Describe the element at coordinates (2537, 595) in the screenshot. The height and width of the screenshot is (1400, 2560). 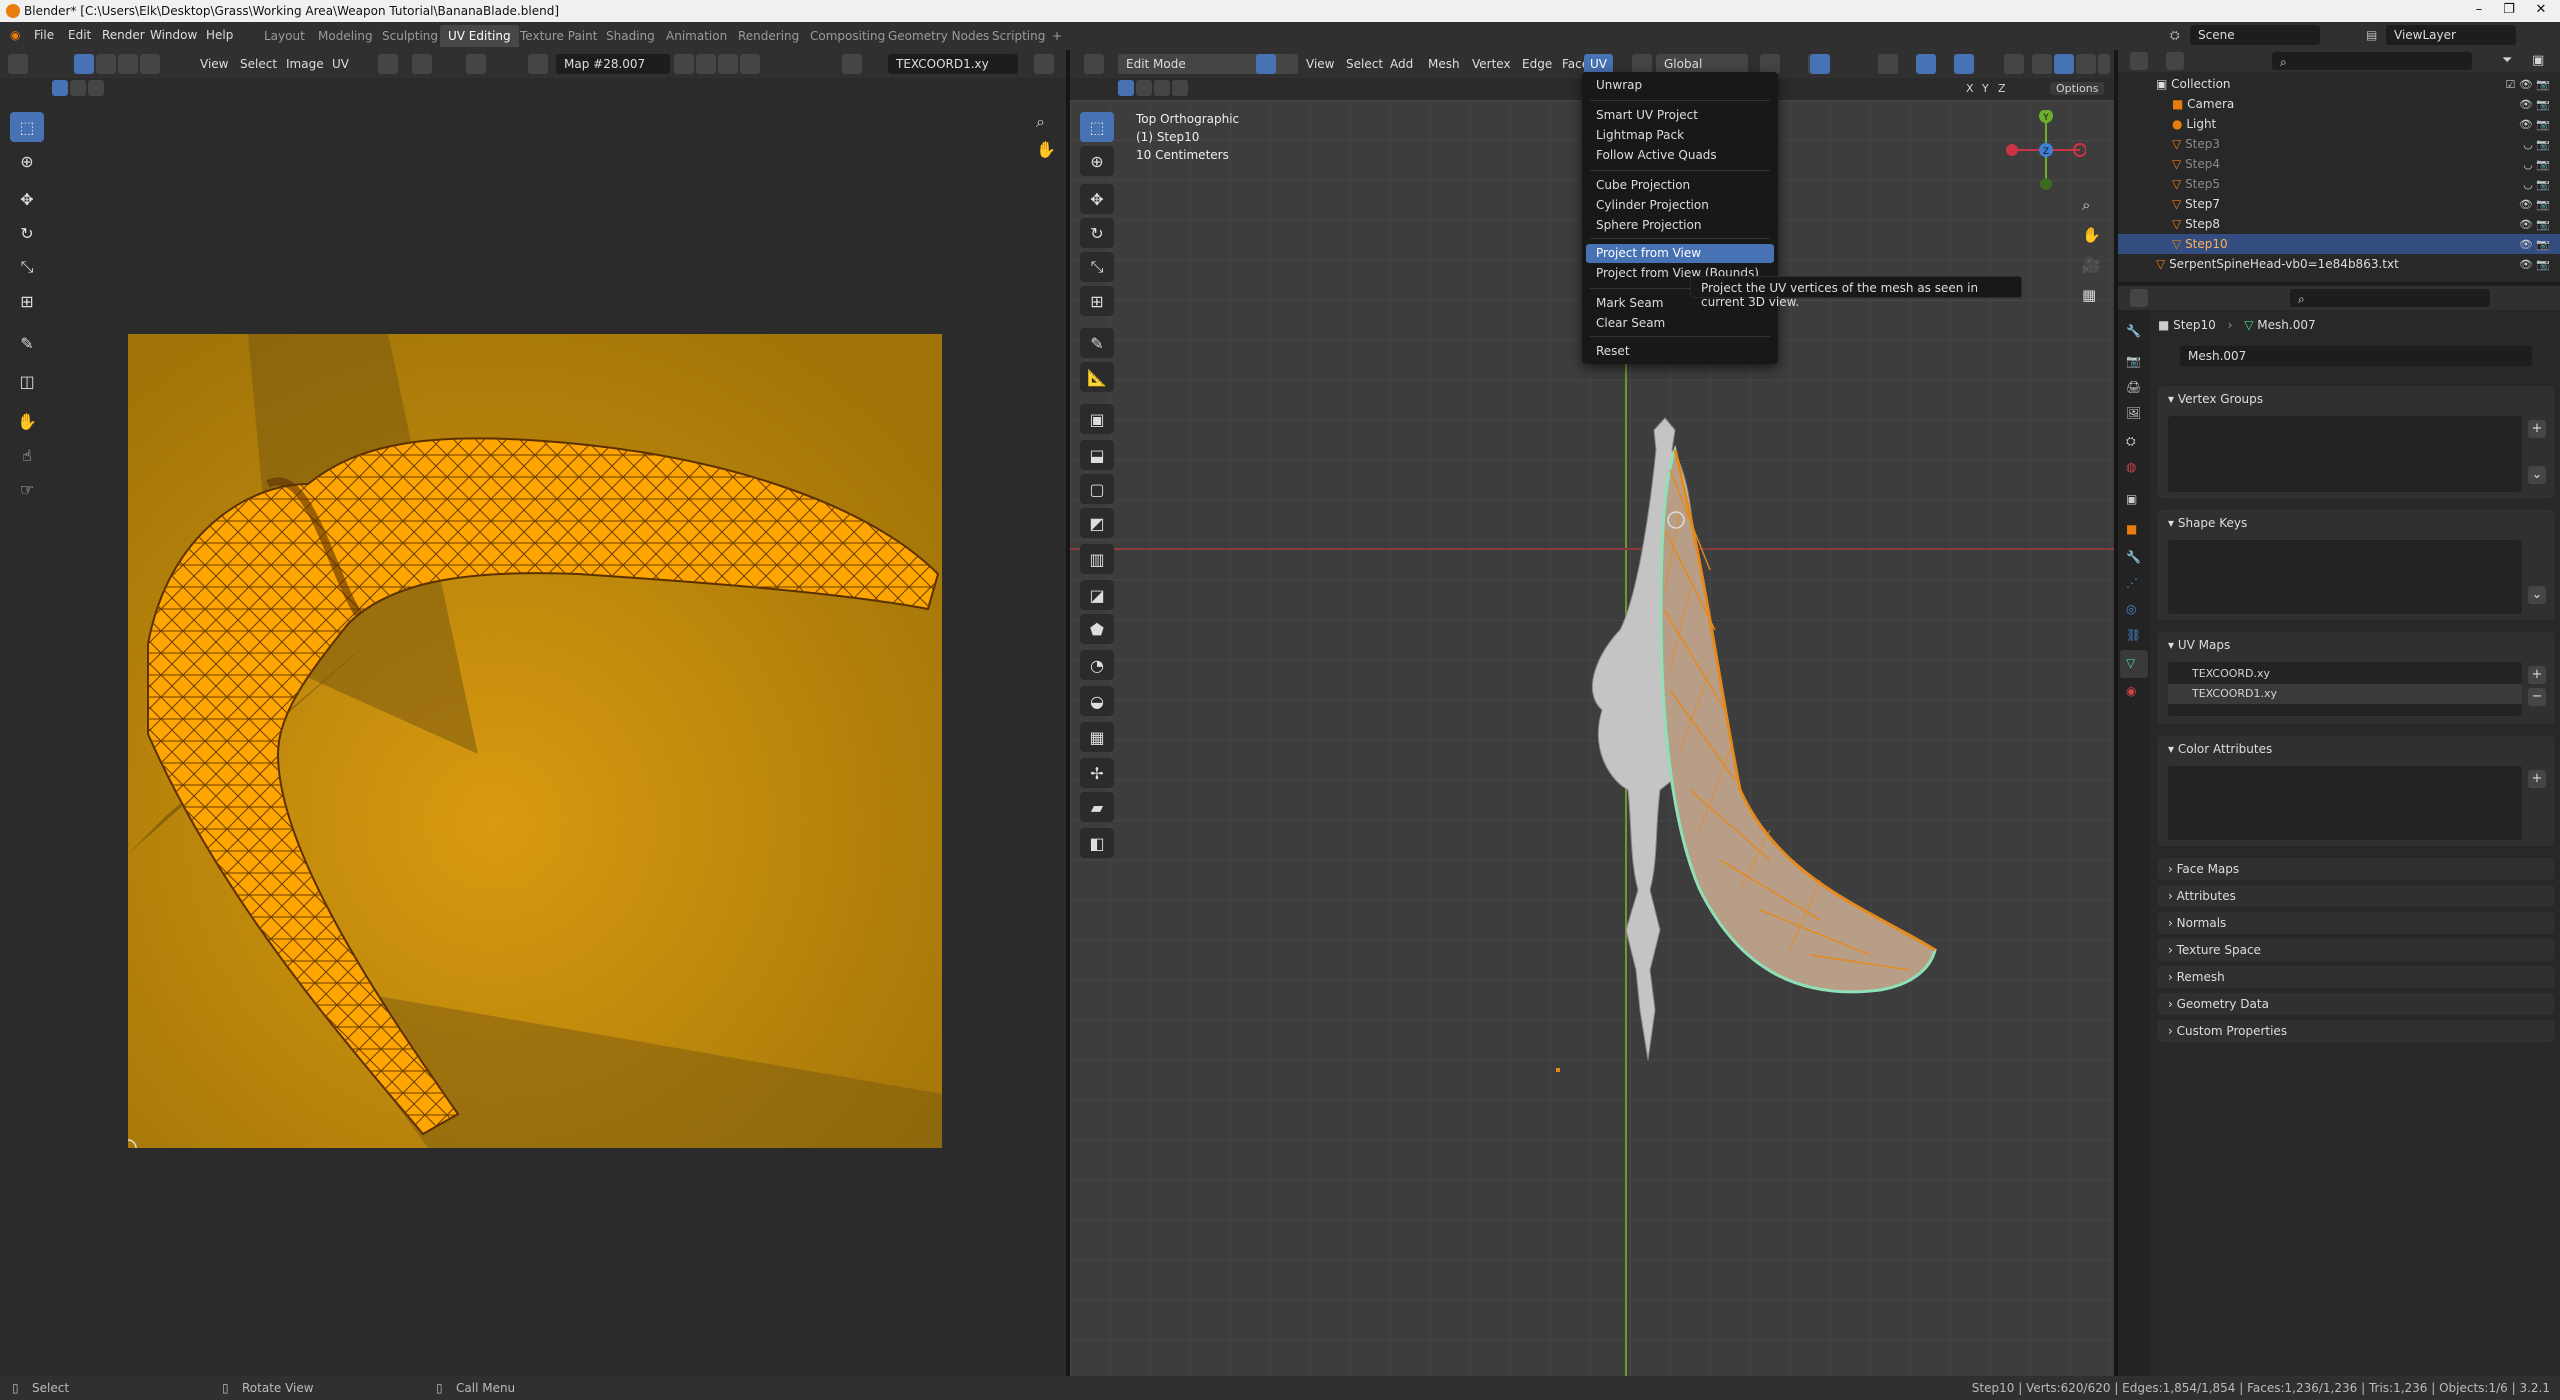
I see `shape-key-specials-button: ⌄` at that location.